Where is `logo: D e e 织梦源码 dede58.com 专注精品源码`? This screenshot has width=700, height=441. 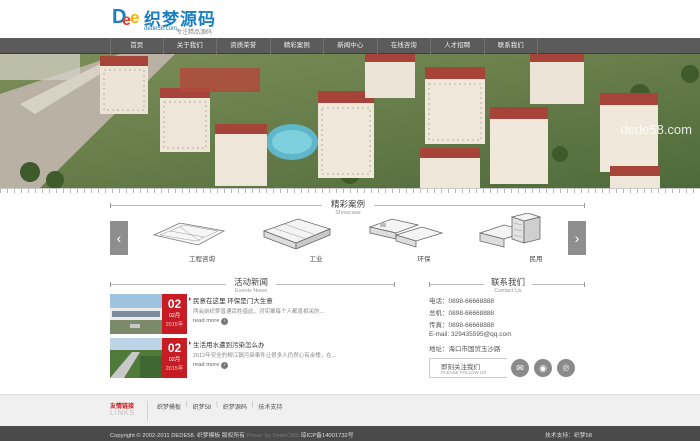 logo: D e e 织梦源码 dede58.com 专注精品源码 is located at coordinates (167, 20).